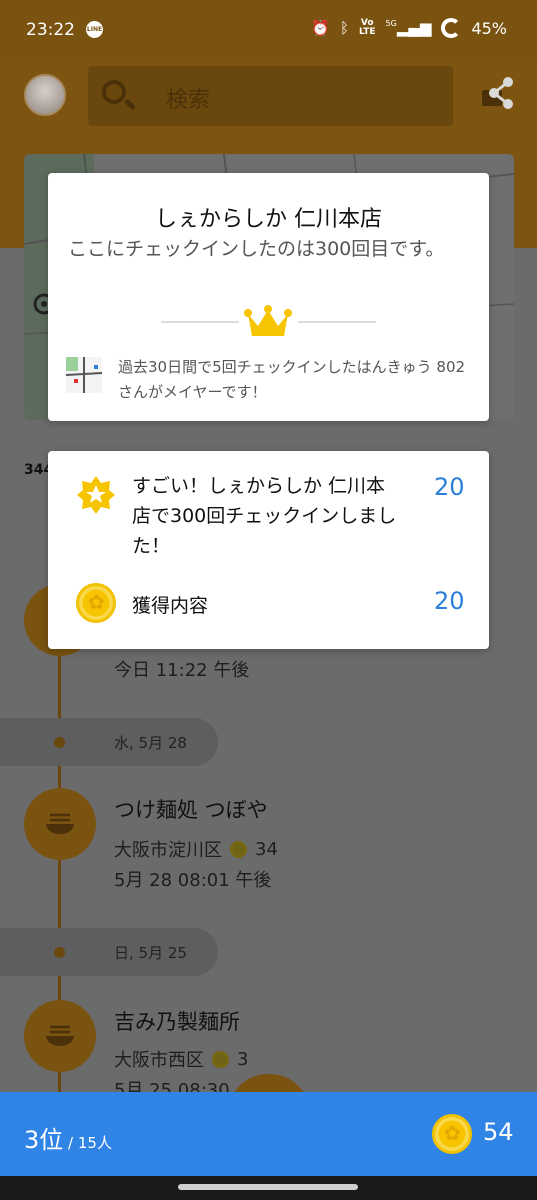 This screenshot has width=537, height=1200. What do you see at coordinates (451, 28) in the screenshot?
I see `battery-ring-icon` at bounding box center [451, 28].